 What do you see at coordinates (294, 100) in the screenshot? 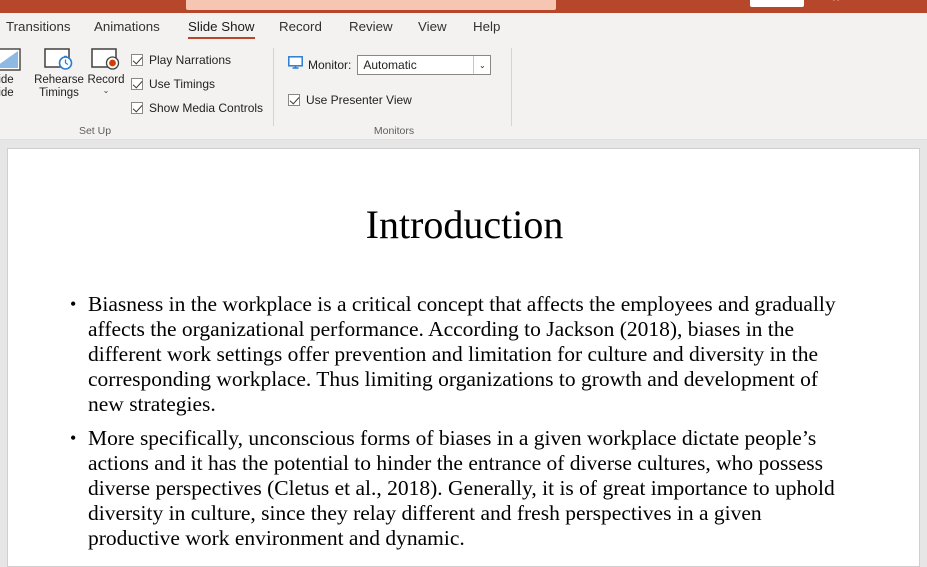
I see `use-presenter-view-checkbox-icon` at bounding box center [294, 100].